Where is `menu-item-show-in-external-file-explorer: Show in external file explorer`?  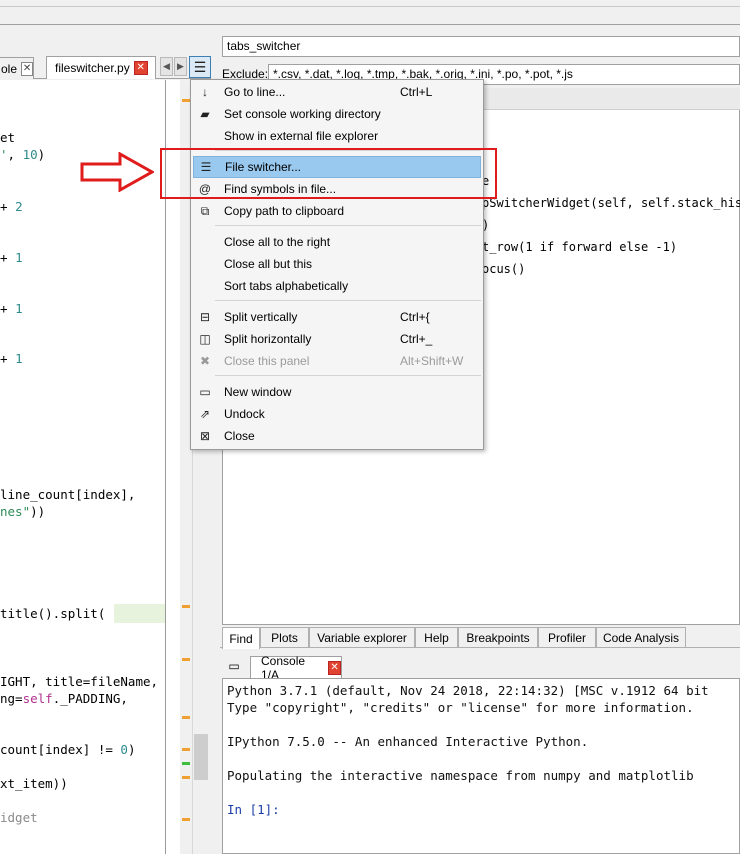
menu-item-show-in-external-file-explorer: Show in external file explorer is located at coordinates (337, 136).